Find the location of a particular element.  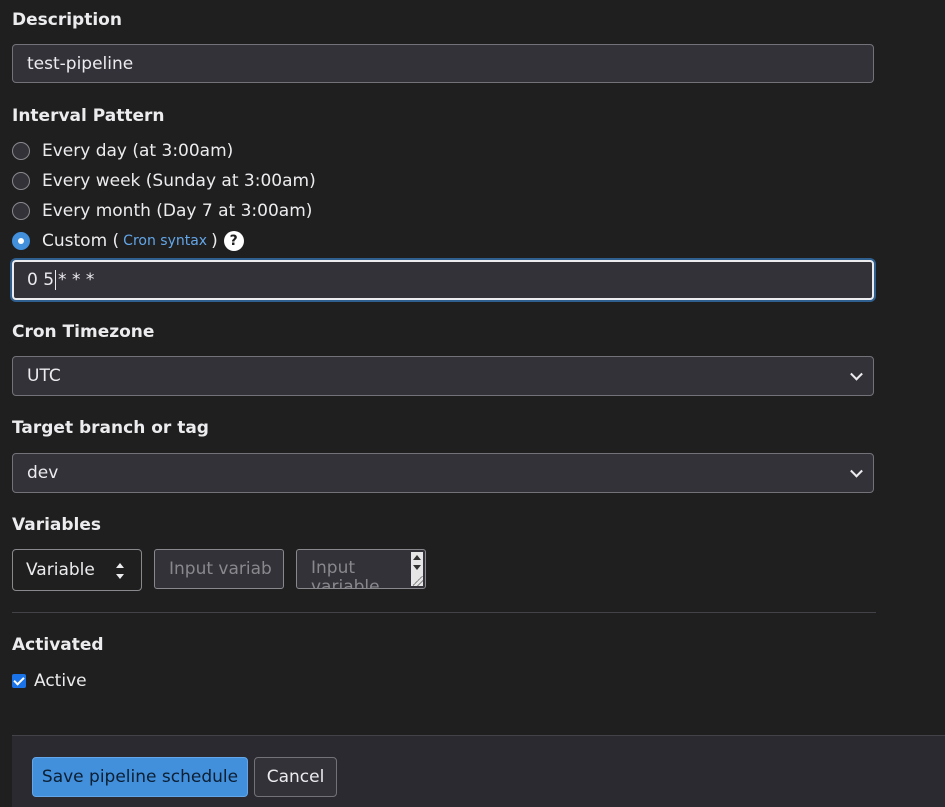

target-branch-value: dev is located at coordinates (43, 473).